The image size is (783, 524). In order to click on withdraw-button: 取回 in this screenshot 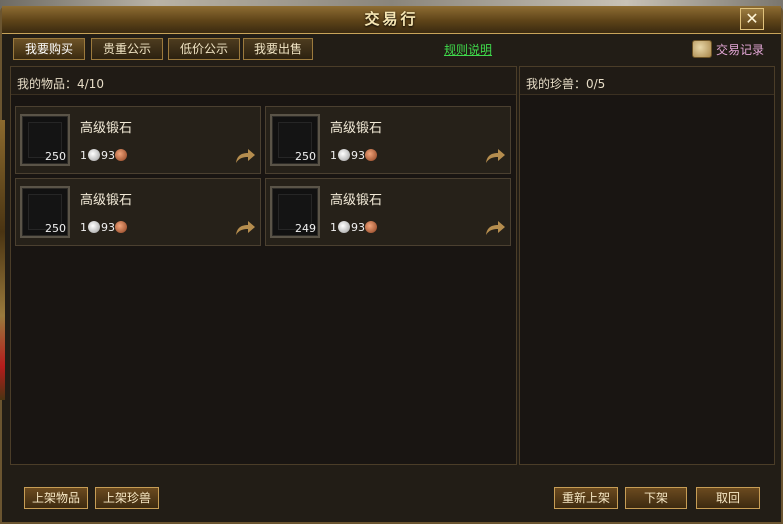, I will do `click(728, 498)`.